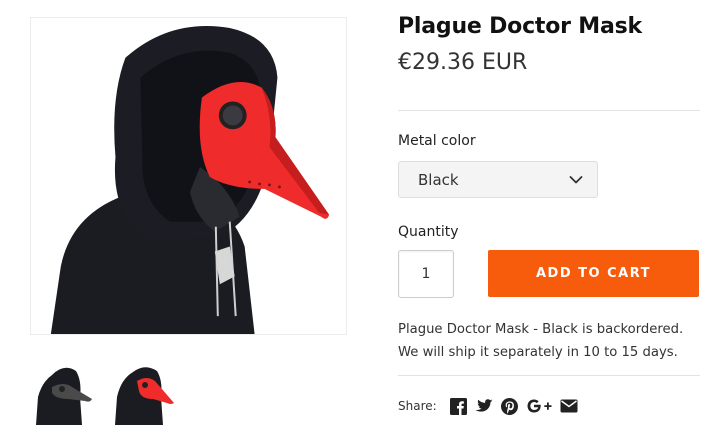 Image resolution: width=720 pixels, height=433 pixels. What do you see at coordinates (428, 232) in the screenshot?
I see `quantity-label: Quantity` at bounding box center [428, 232].